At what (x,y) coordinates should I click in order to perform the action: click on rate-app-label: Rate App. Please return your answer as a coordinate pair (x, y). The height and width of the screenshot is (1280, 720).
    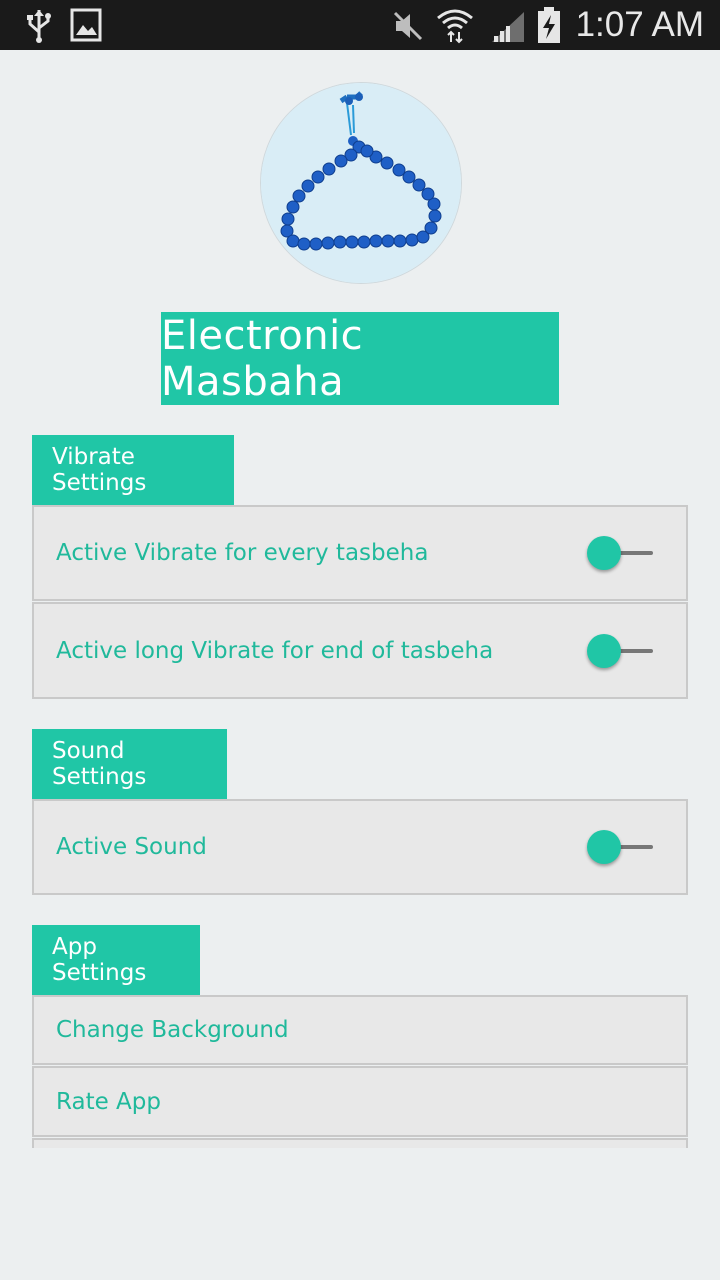
    Looking at the image, I should click on (108, 1101).